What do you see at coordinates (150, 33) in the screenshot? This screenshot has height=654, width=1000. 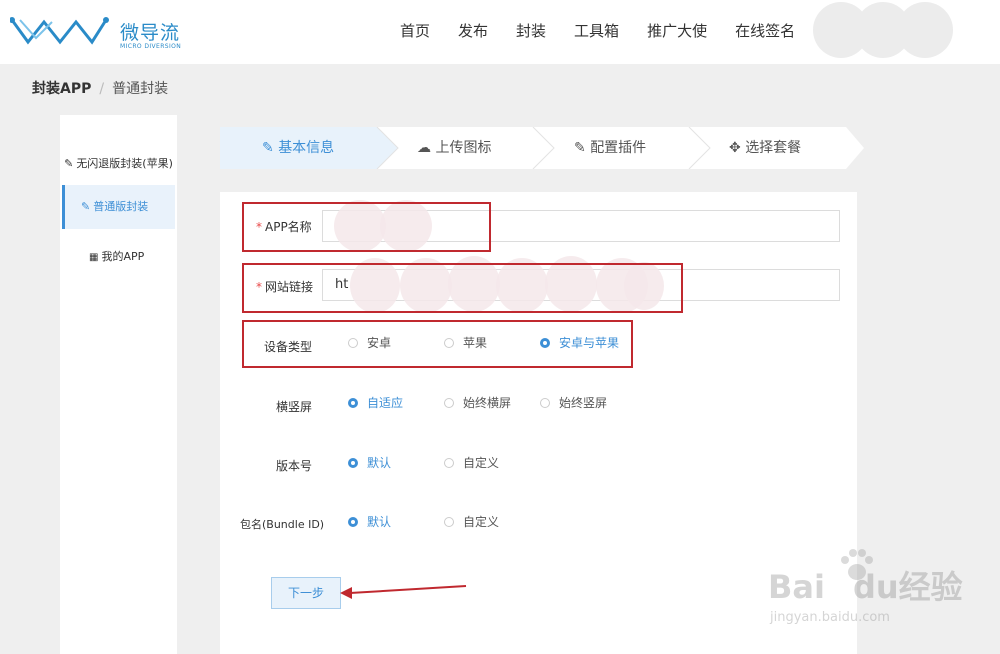 I see `brand-name: 微导流` at bounding box center [150, 33].